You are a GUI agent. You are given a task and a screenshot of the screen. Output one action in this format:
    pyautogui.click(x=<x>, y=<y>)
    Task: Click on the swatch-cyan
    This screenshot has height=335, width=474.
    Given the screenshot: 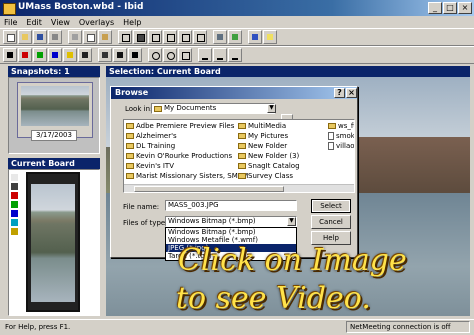 What is the action you would take?
    pyautogui.click(x=14, y=222)
    